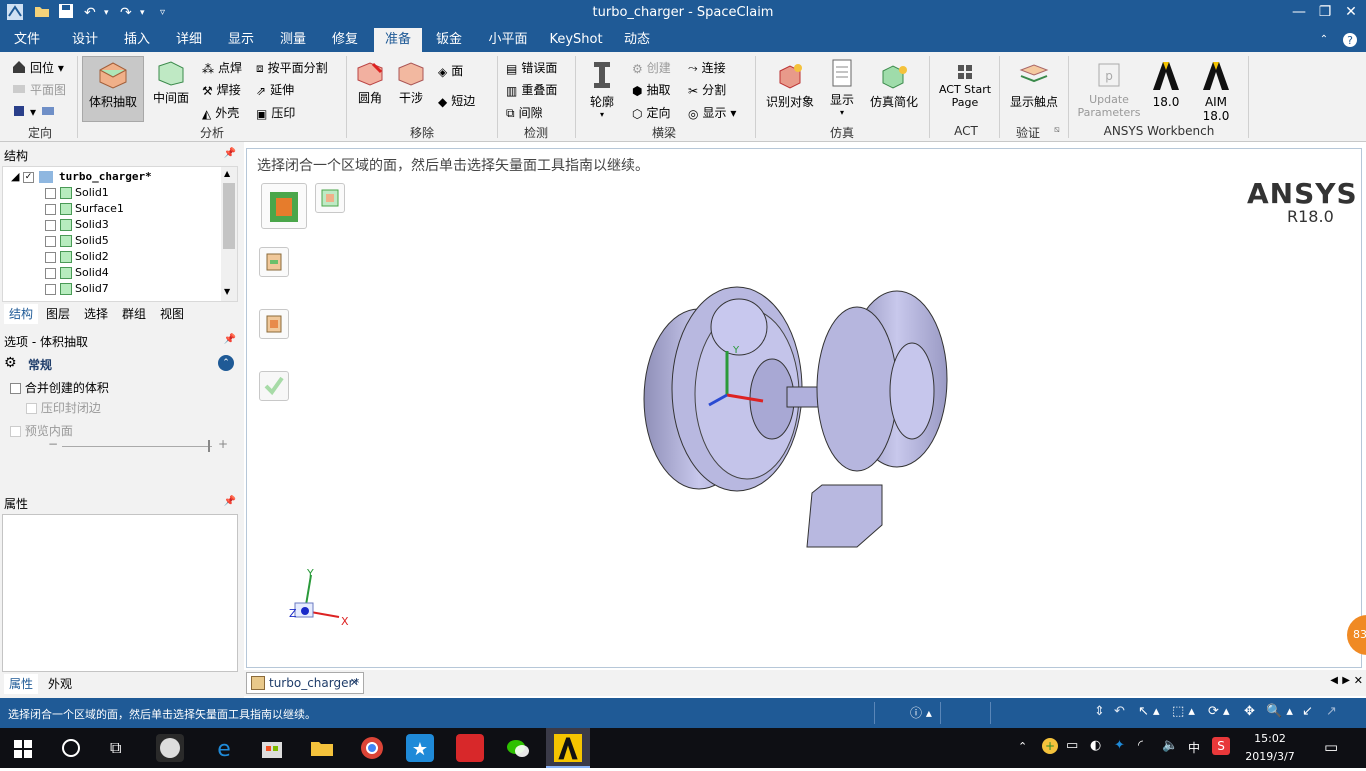 The width and height of the screenshot is (1366, 771). Describe the element at coordinates (223, 444) in the screenshot. I see `slider-plus-icon: +` at that location.